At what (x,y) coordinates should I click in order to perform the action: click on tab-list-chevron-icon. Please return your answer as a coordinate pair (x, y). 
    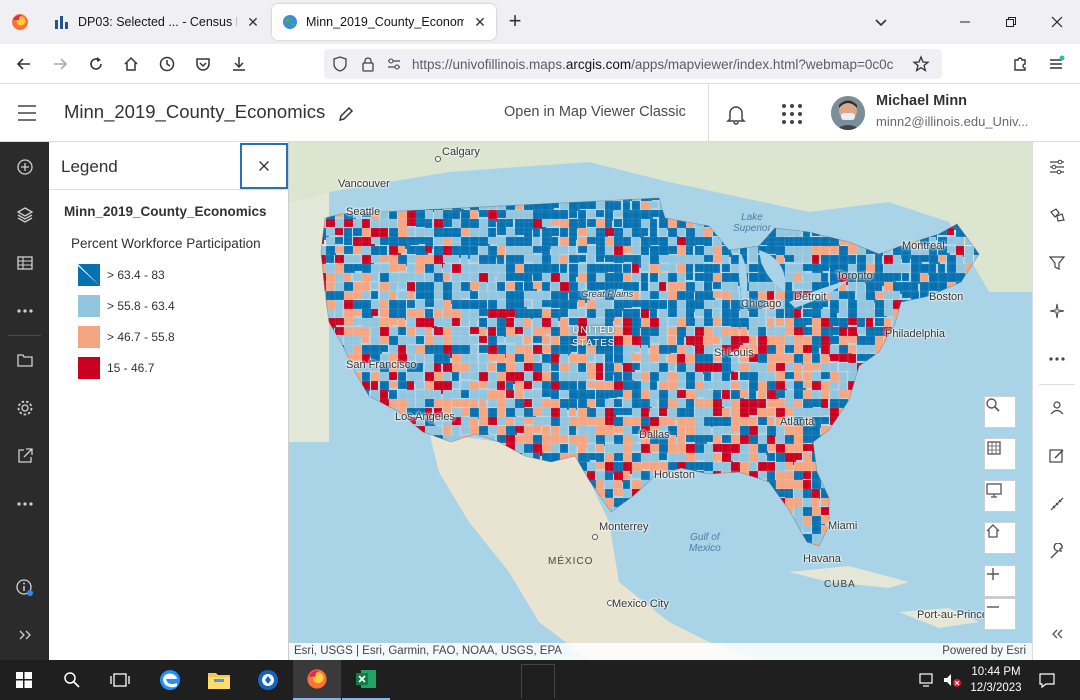
    Looking at the image, I should click on (881, 22).